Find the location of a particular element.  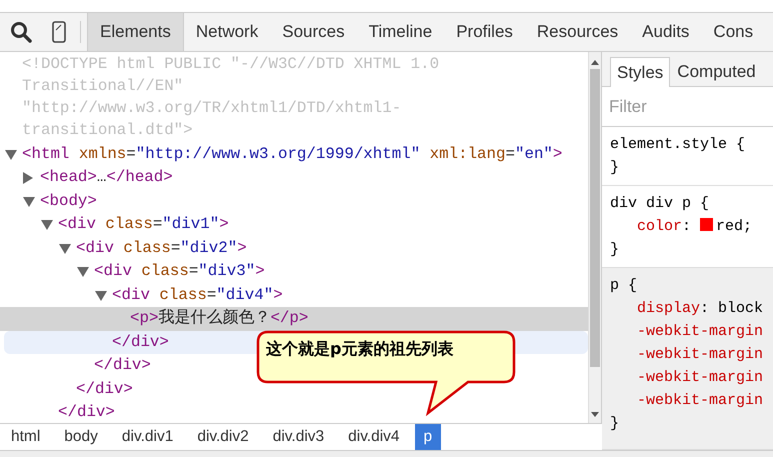

code-line: <!DOCTYPE html PUBLIC "-//W3C//DTD XHTML 1.0 Transitional//EN" "http://www.w3.org/TR/xhtml1/DTD/xhtml1-transitional.dtd"> is located at coordinates (231, 97).